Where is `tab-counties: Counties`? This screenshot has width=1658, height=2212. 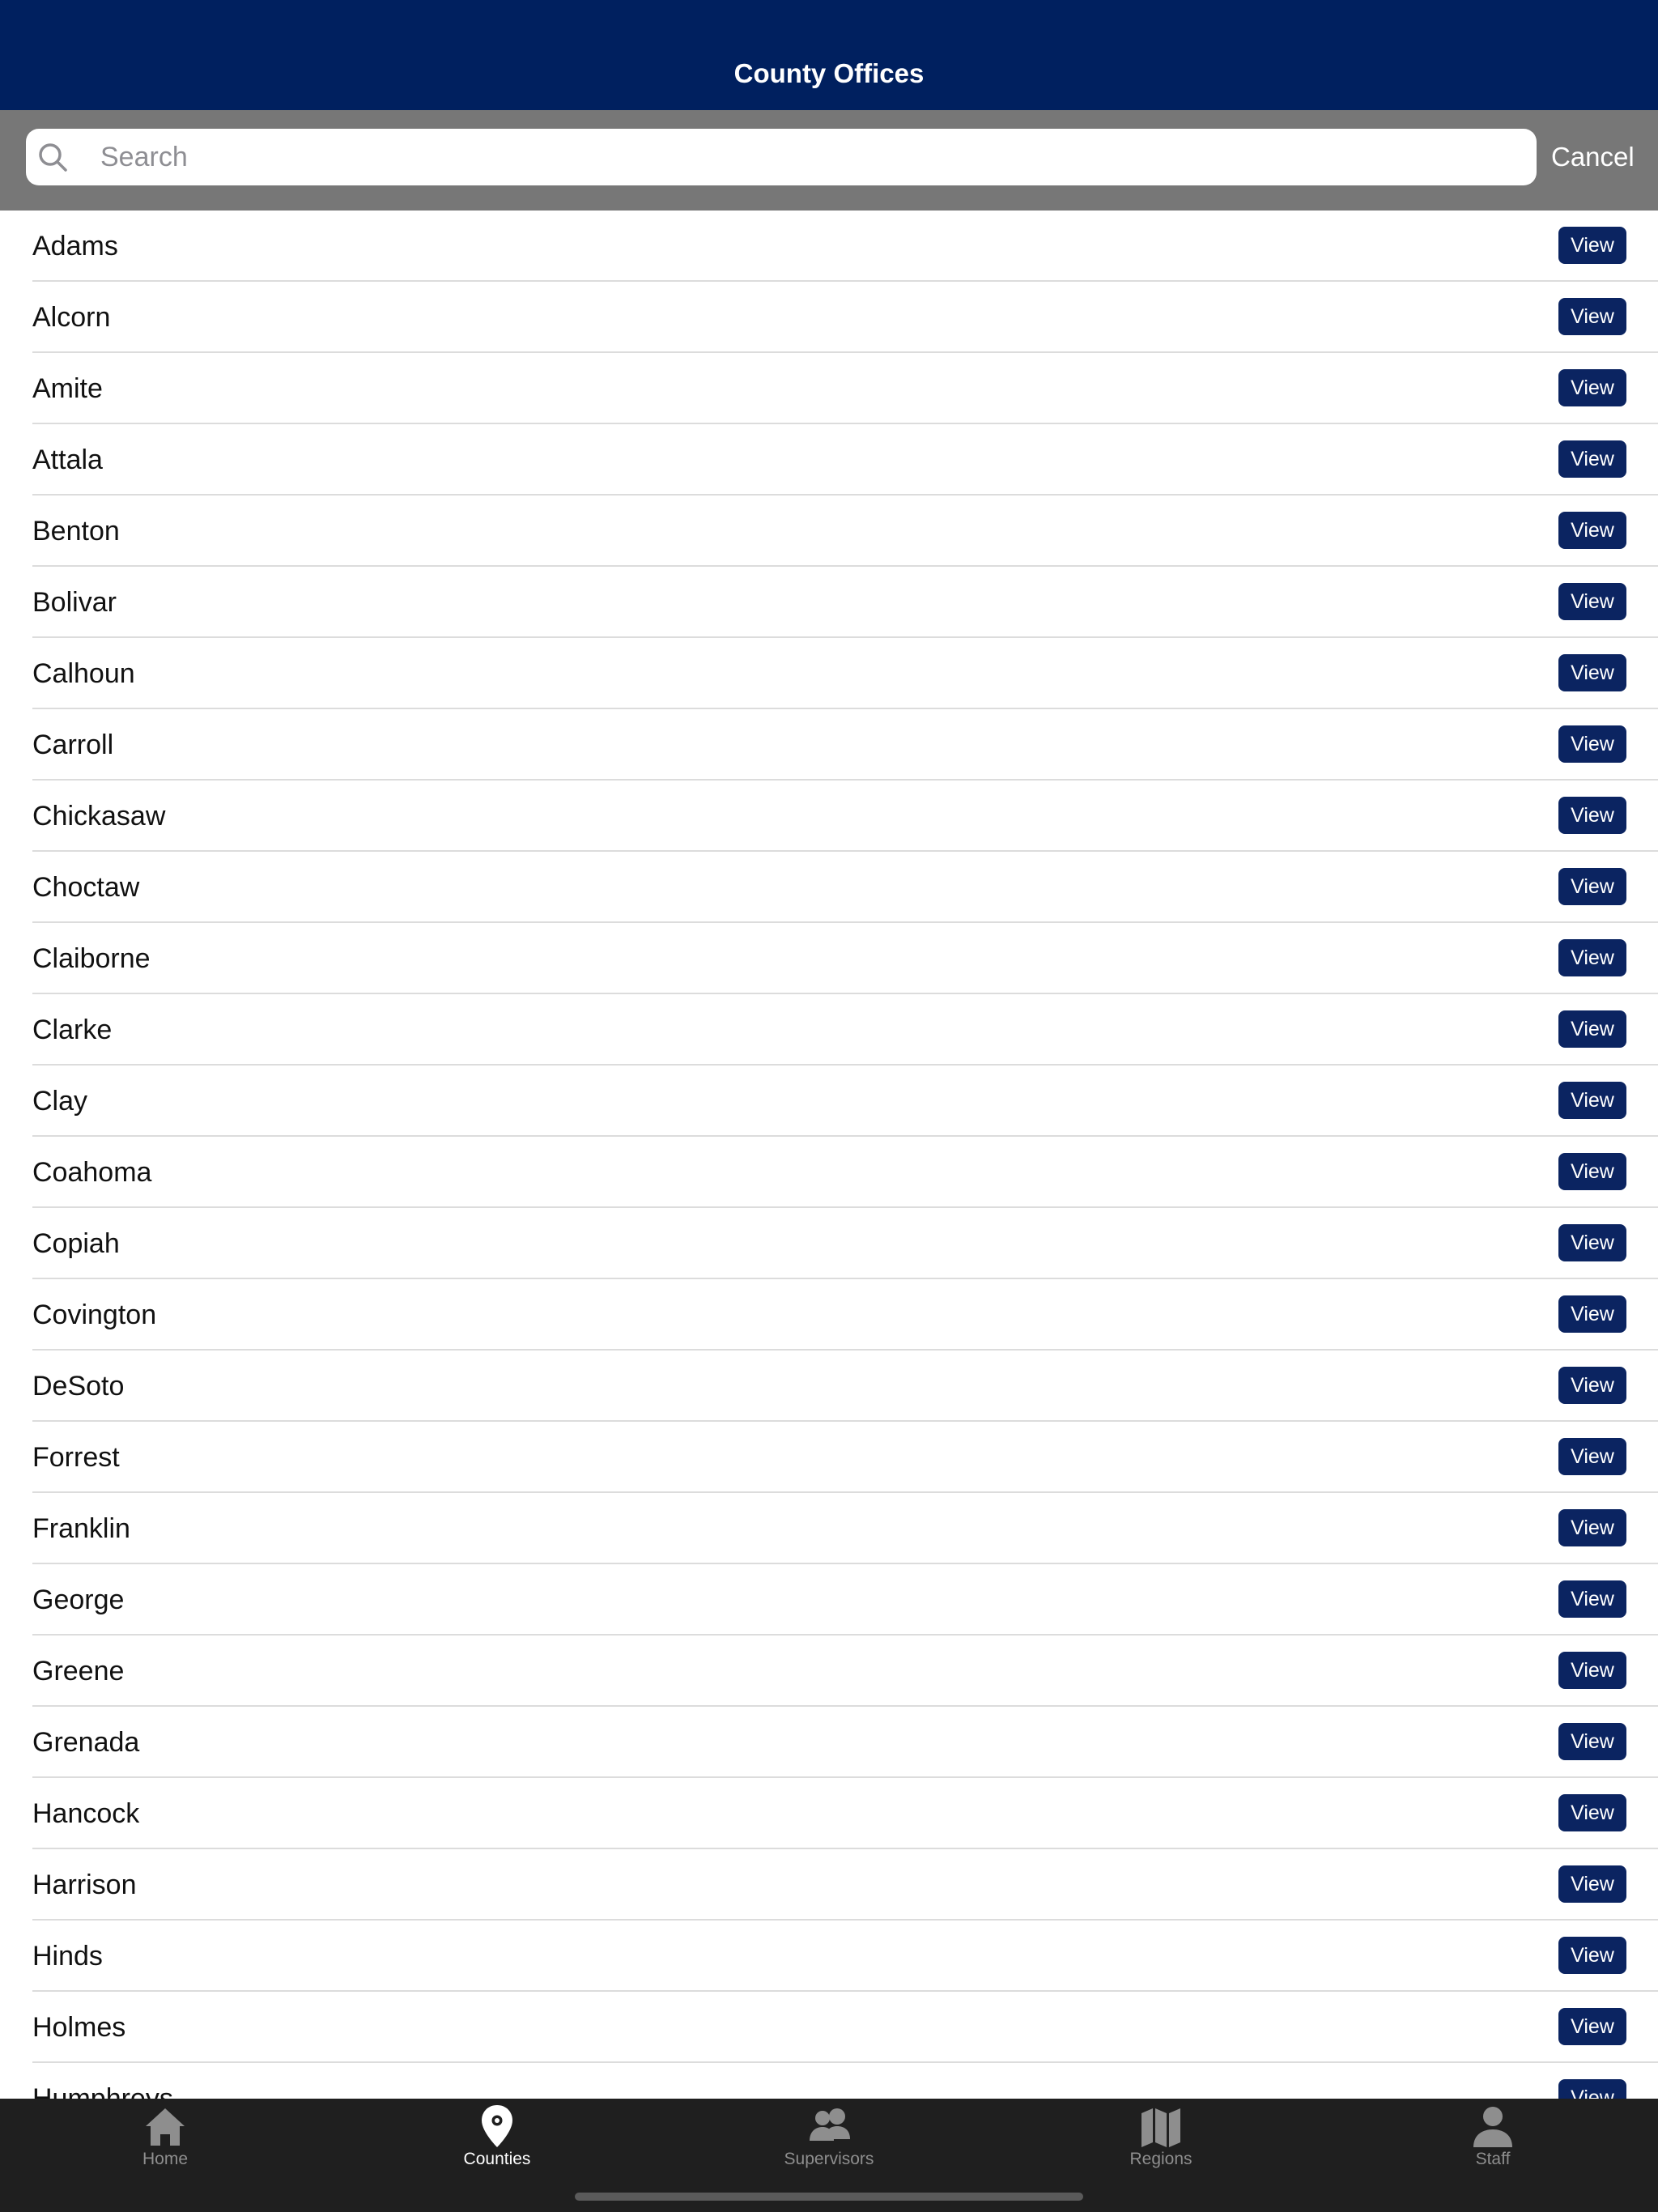
tab-counties: Counties is located at coordinates (497, 2139).